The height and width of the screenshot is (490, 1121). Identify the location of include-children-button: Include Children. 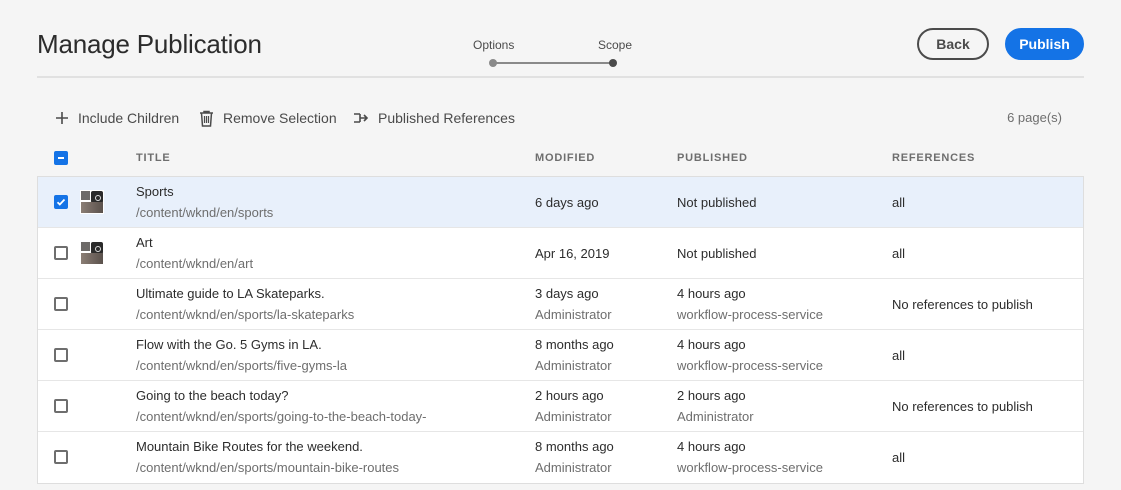
(117, 118).